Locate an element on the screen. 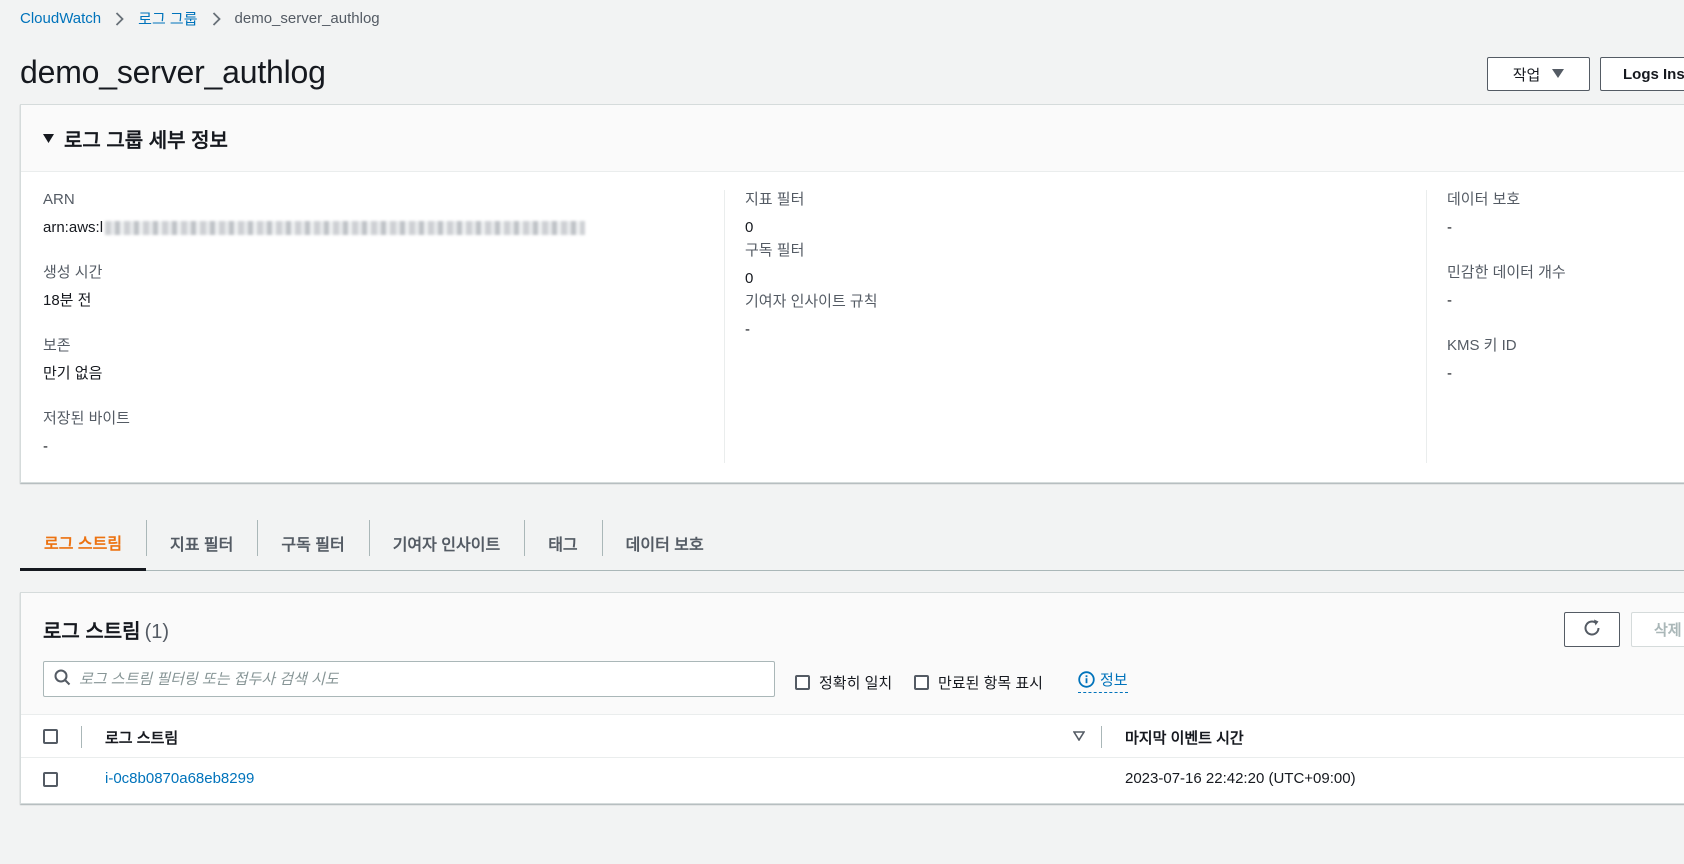  field-label: KMS 키 ID is located at coordinates (1482, 345).